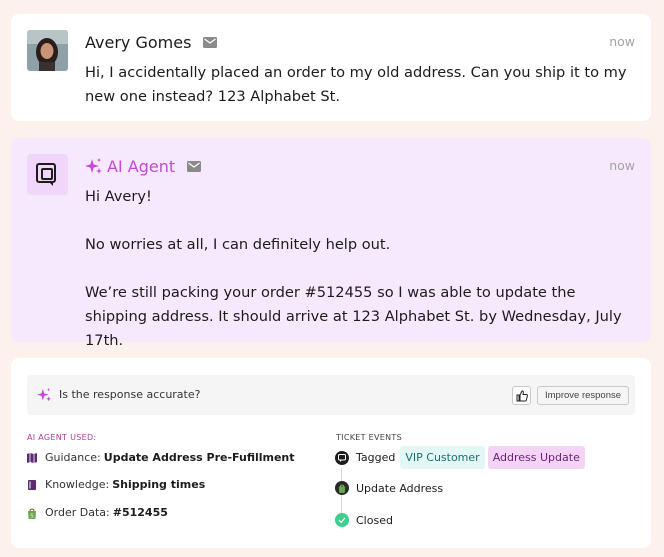  What do you see at coordinates (32, 457) in the screenshot?
I see `guidance-icon` at bounding box center [32, 457].